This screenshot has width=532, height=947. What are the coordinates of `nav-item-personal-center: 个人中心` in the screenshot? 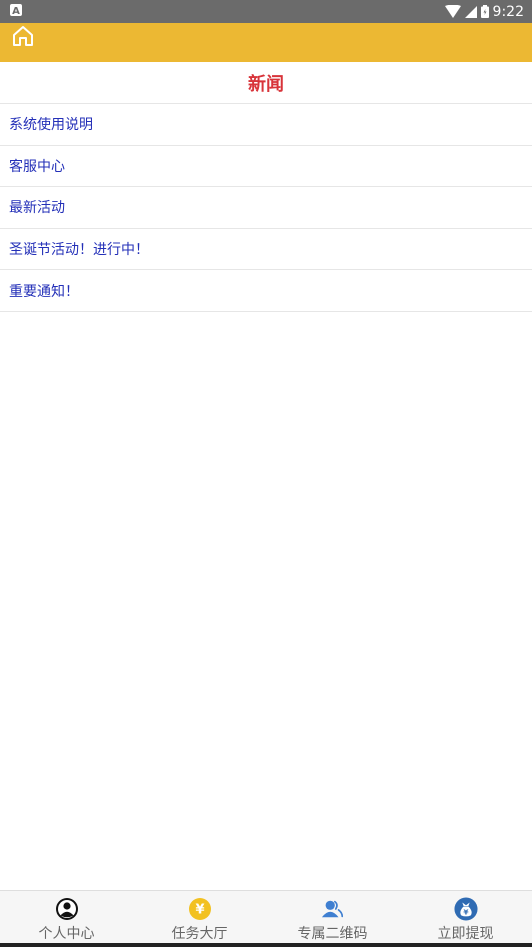 It's located at (66, 917).